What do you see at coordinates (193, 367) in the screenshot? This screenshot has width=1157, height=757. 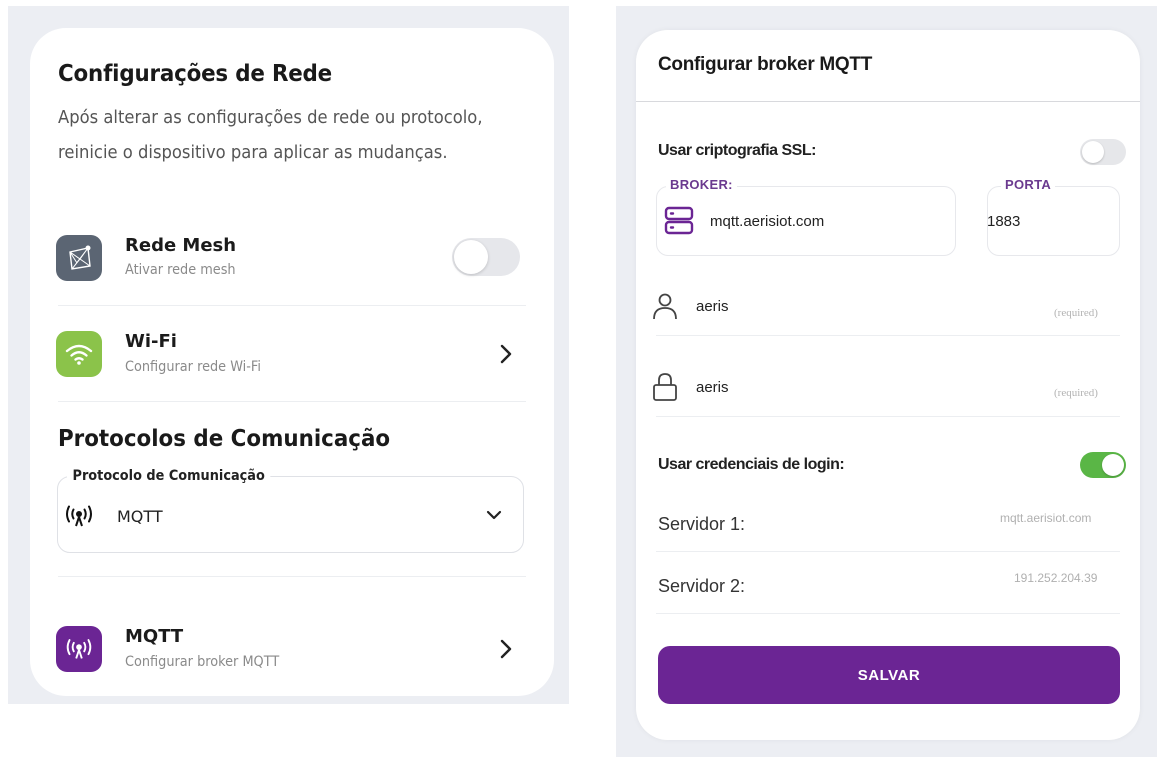 I see `wifi-subtitle: Configurar rede Wi-Fi` at bounding box center [193, 367].